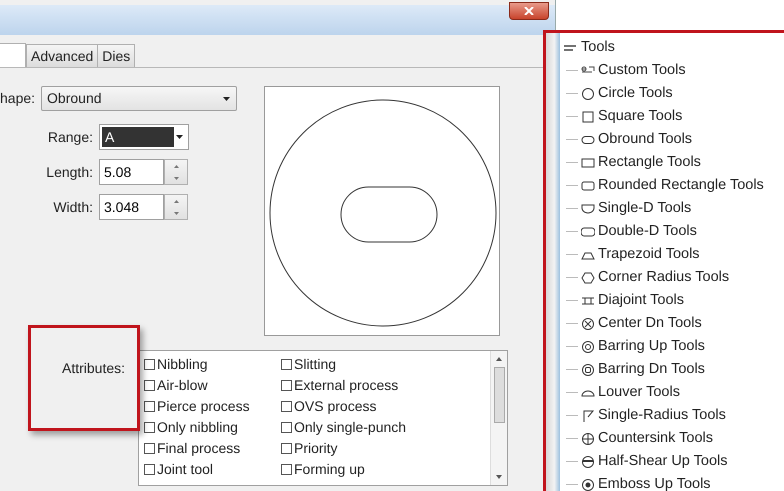 The height and width of the screenshot is (491, 784). What do you see at coordinates (94, 368) in the screenshot?
I see `attributes-label: Attributes:` at bounding box center [94, 368].